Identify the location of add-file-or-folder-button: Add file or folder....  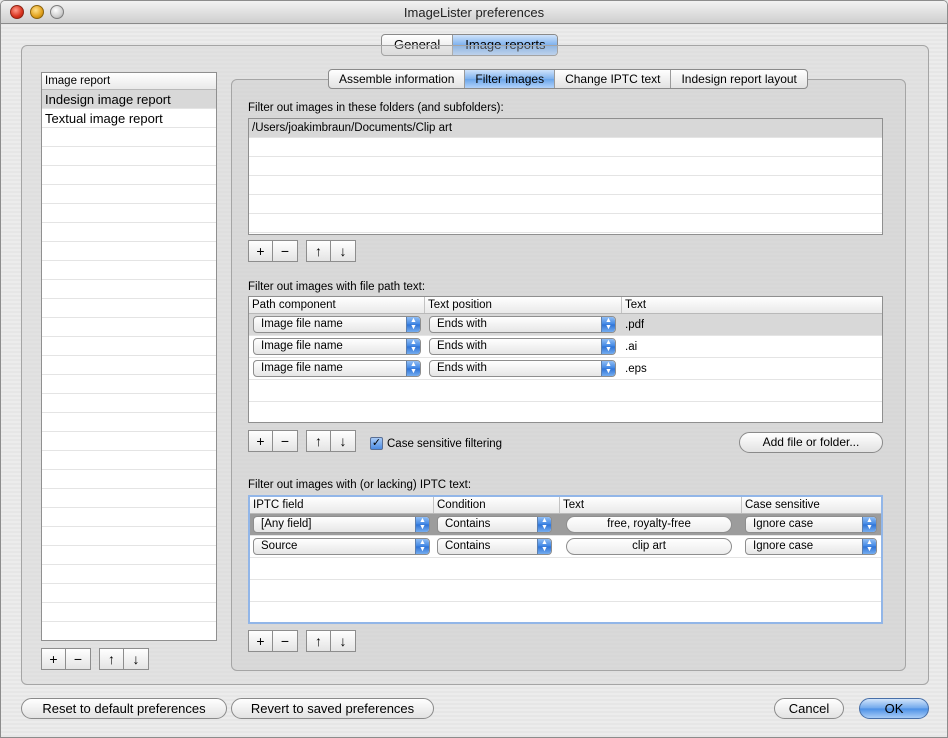
(811, 442).